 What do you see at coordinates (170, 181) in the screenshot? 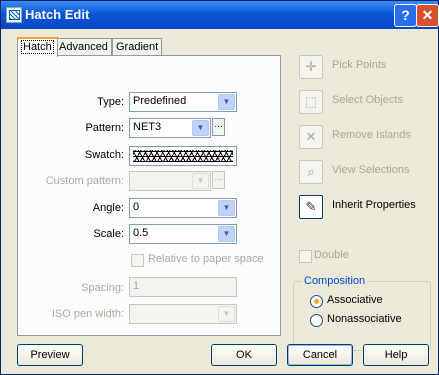
I see `custom-pattern-select: ▼` at bounding box center [170, 181].